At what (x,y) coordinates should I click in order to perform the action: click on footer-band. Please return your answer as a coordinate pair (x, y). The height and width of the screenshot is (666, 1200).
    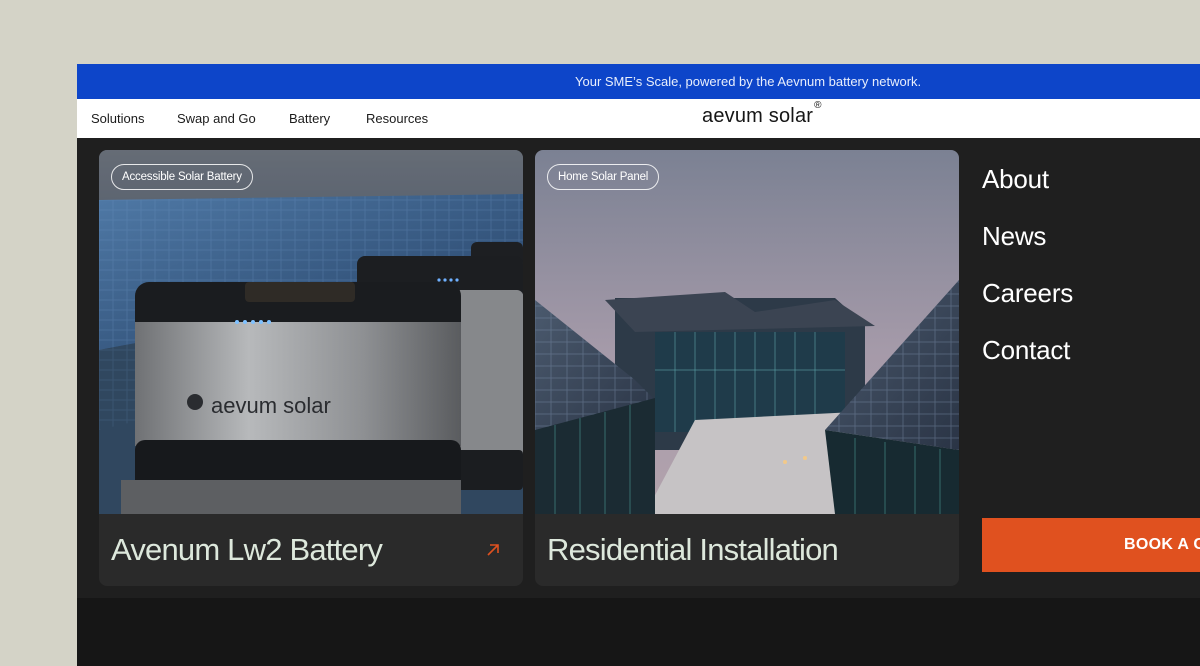
    Looking at the image, I should click on (638, 632).